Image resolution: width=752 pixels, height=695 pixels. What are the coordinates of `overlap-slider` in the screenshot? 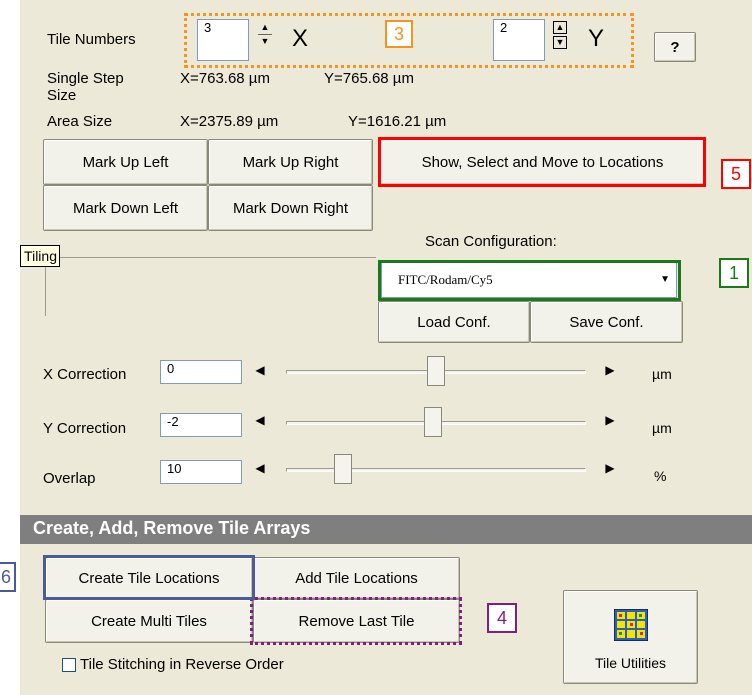 It's located at (436, 470).